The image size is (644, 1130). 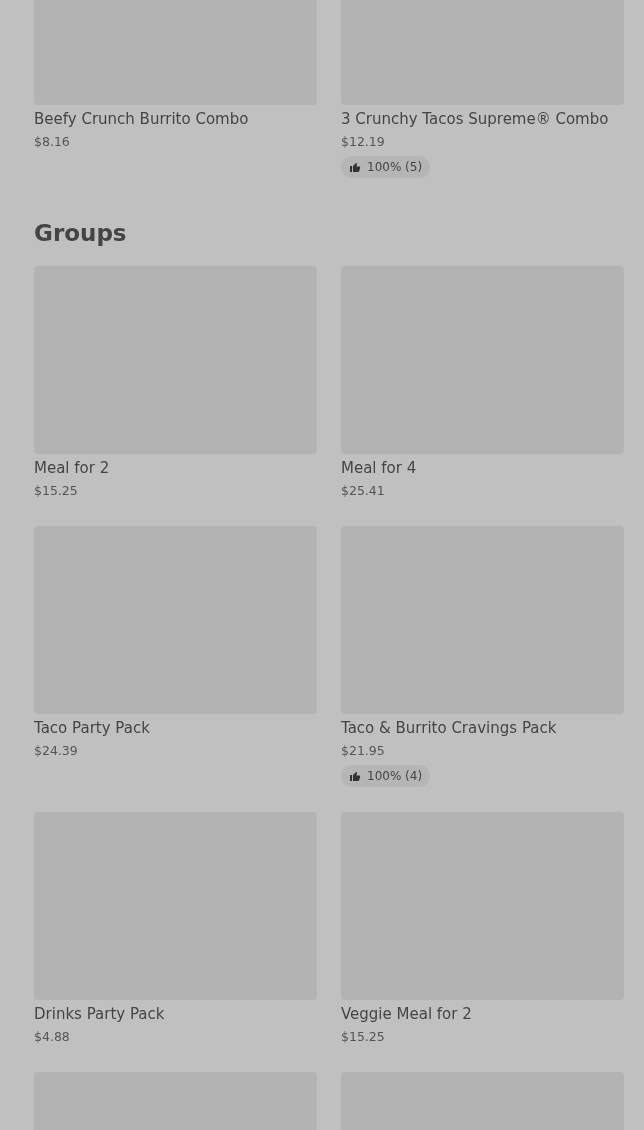 I want to click on item-price: $4.88, so click(x=52, y=1037).